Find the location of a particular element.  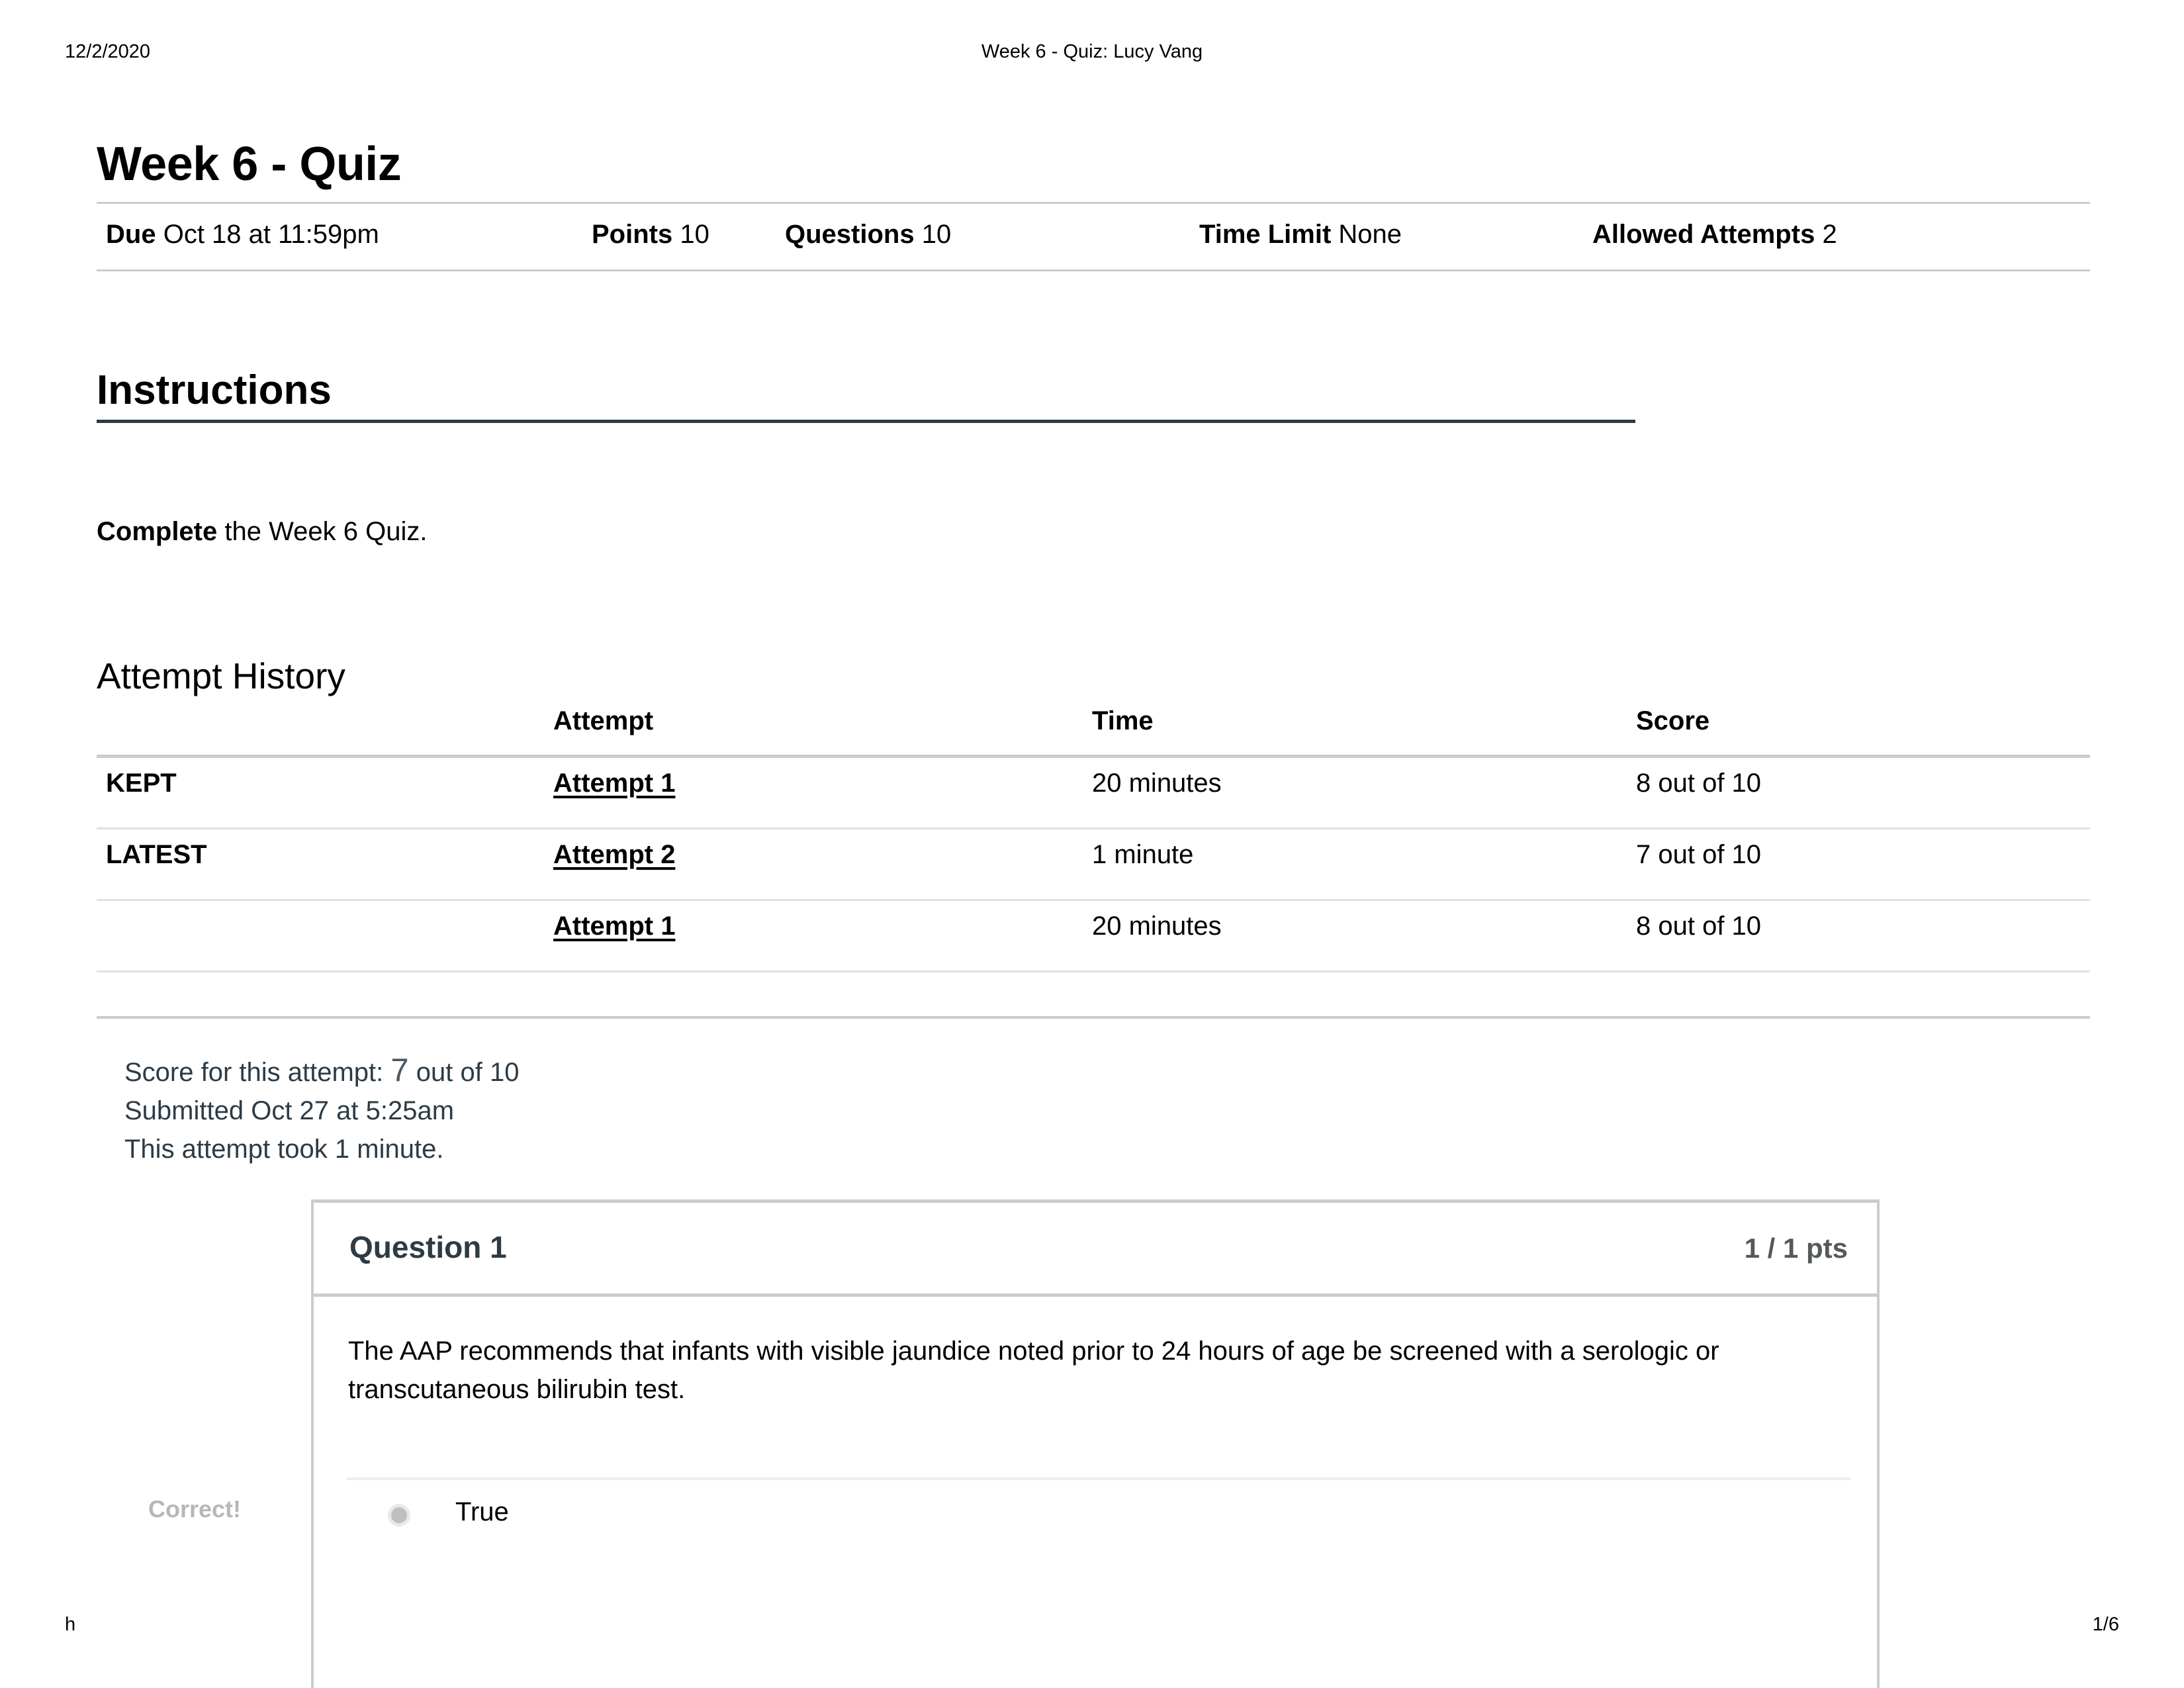

score-suffix: out of 10 is located at coordinates (464, 1072).